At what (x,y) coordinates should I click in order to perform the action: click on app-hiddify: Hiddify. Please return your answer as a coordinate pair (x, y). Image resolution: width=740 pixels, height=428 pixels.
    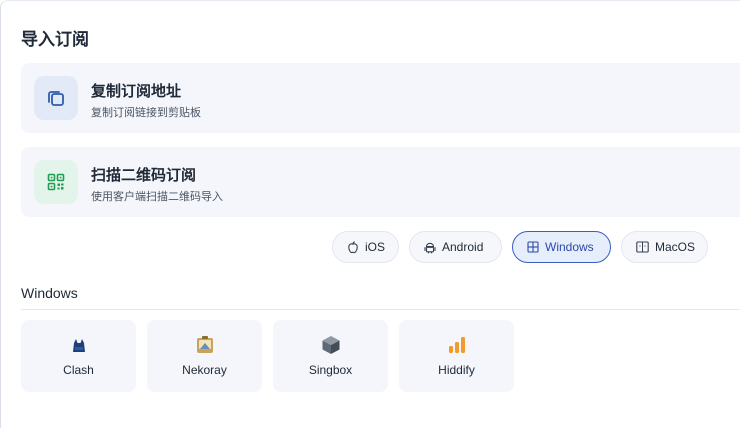
    Looking at the image, I should click on (456, 356).